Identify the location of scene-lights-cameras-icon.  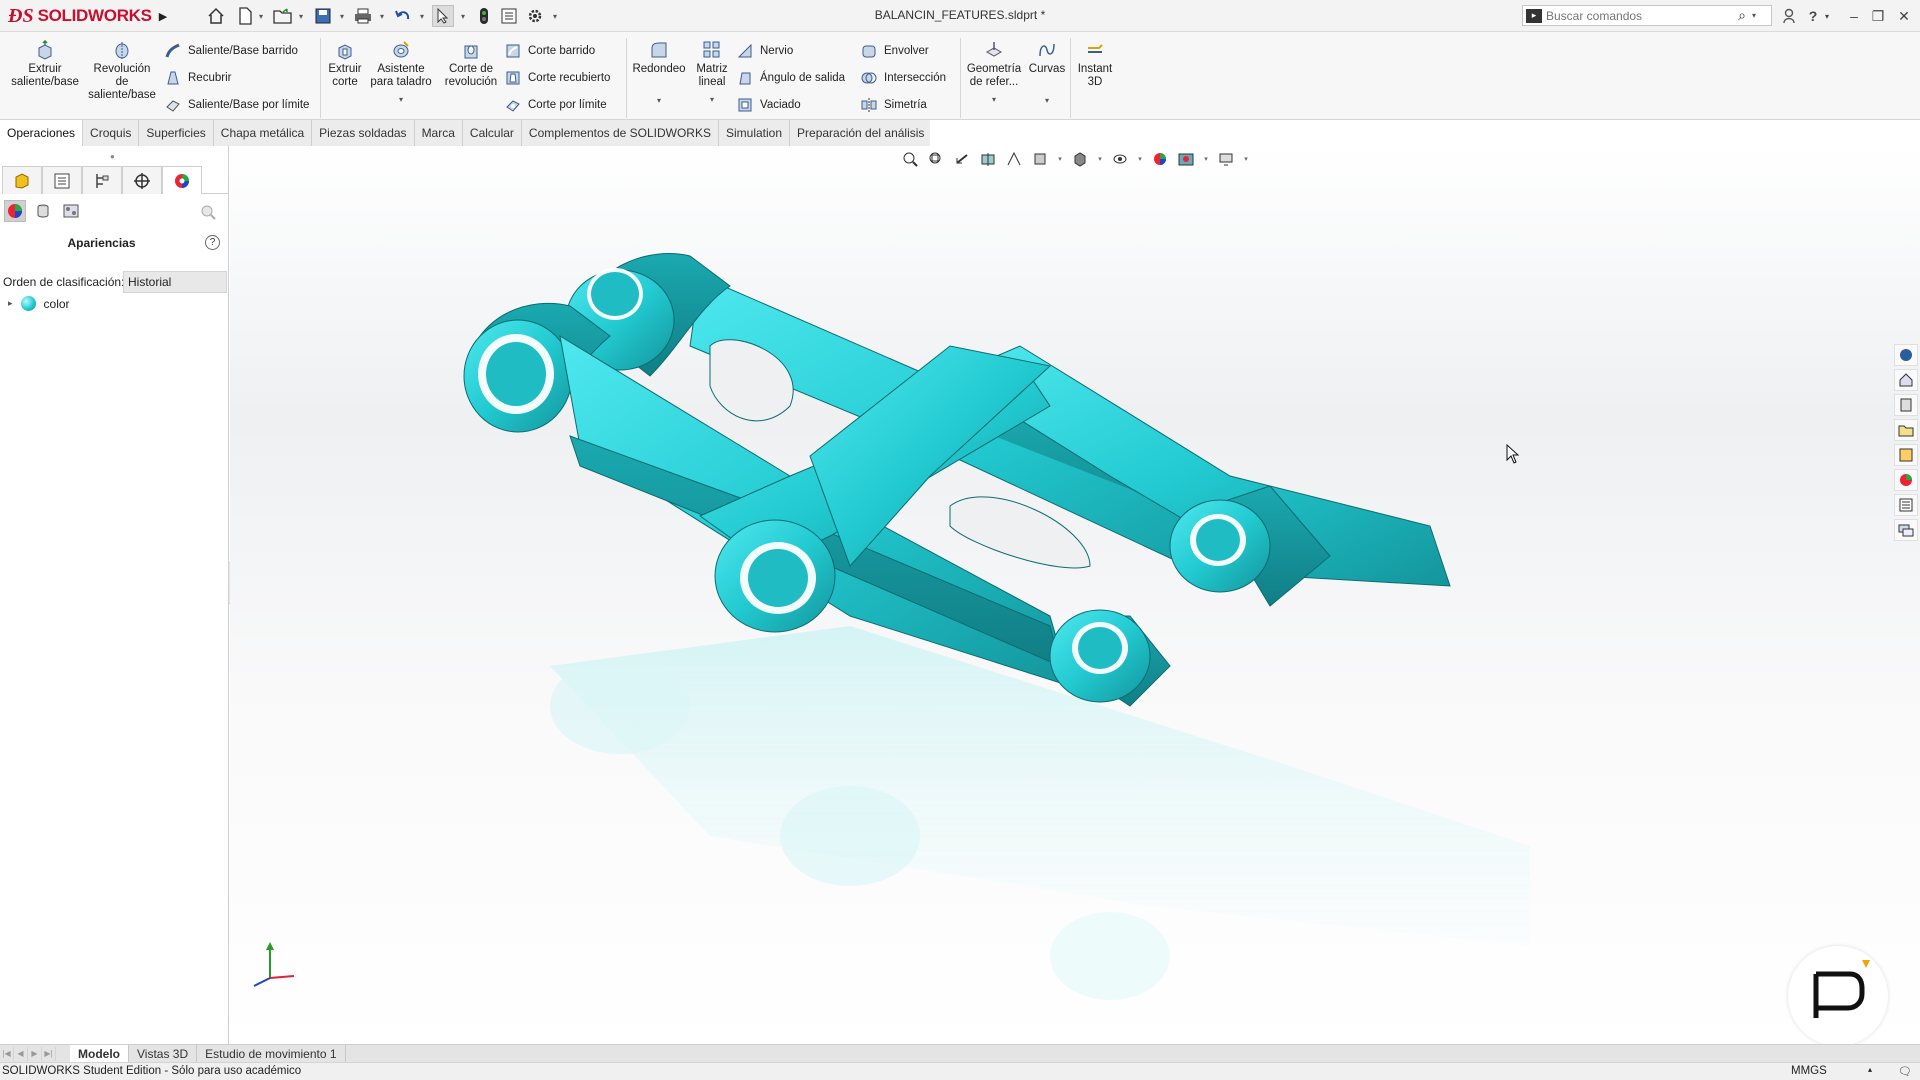
(71, 211).